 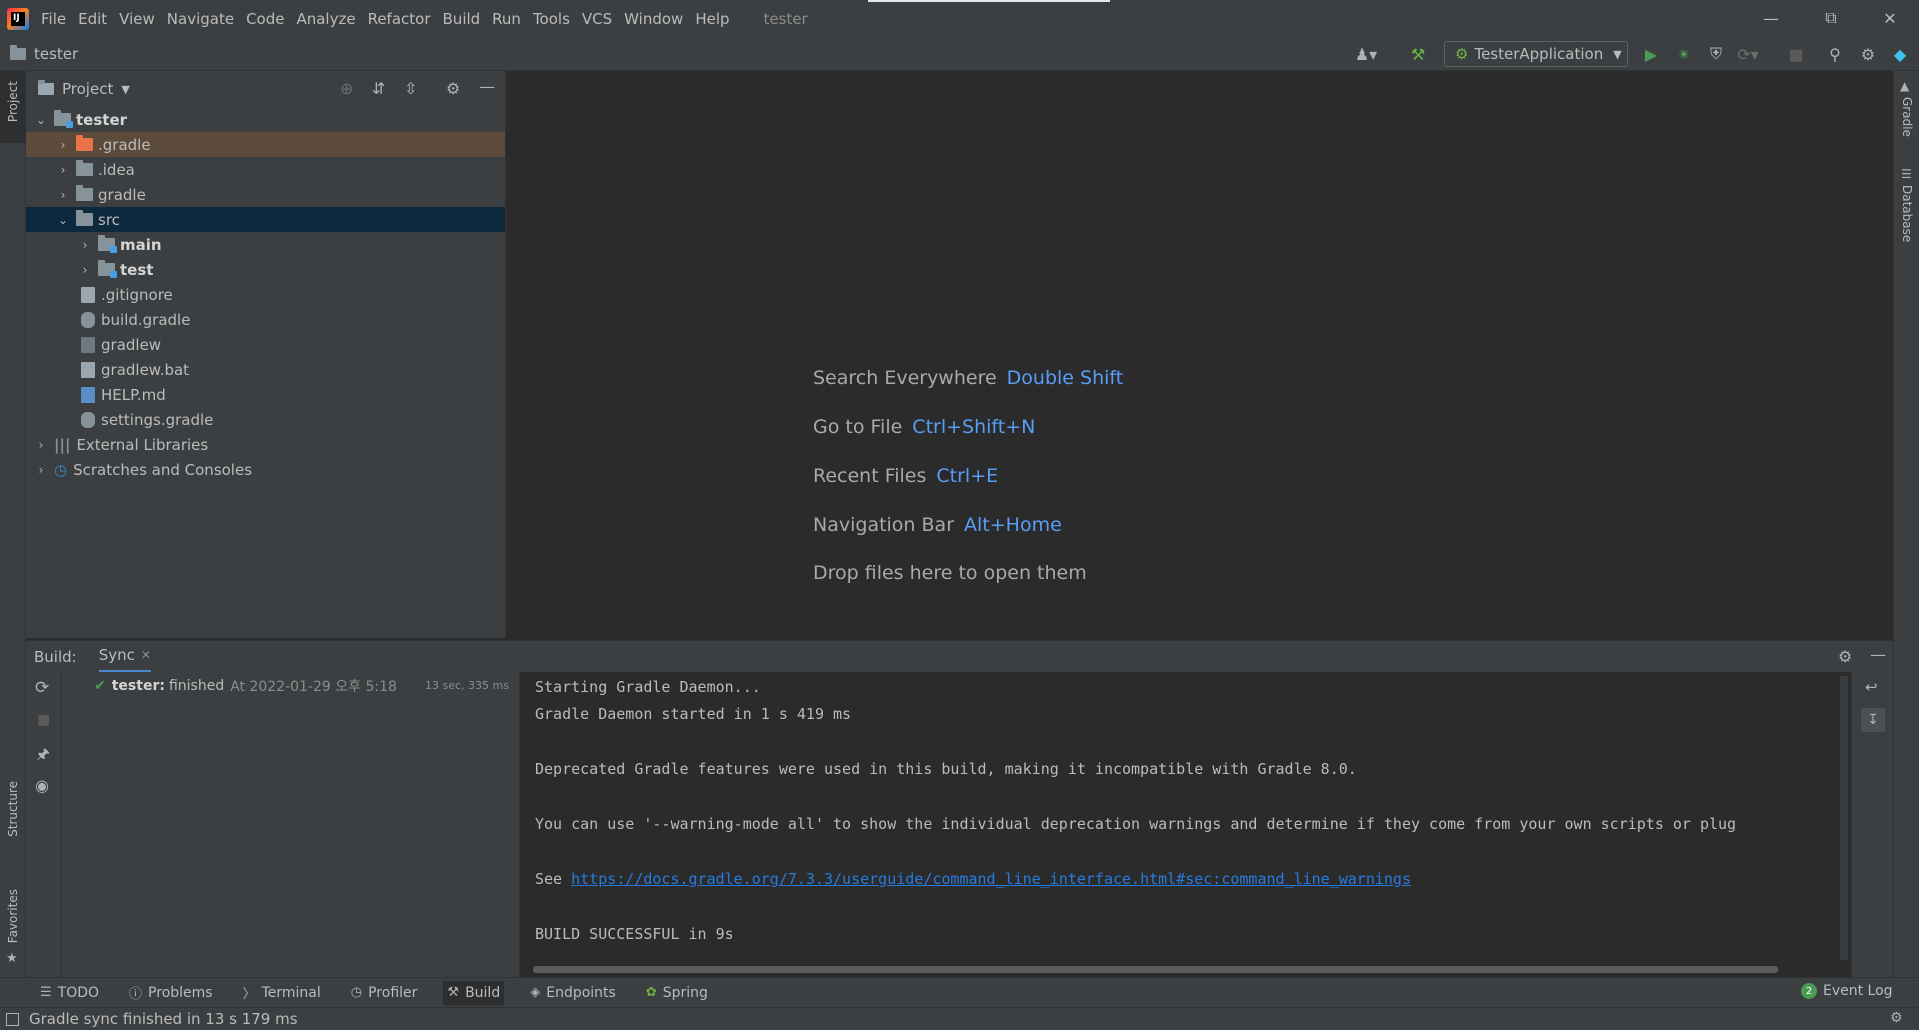 I want to click on menu-edit: Edit, so click(x=92, y=19).